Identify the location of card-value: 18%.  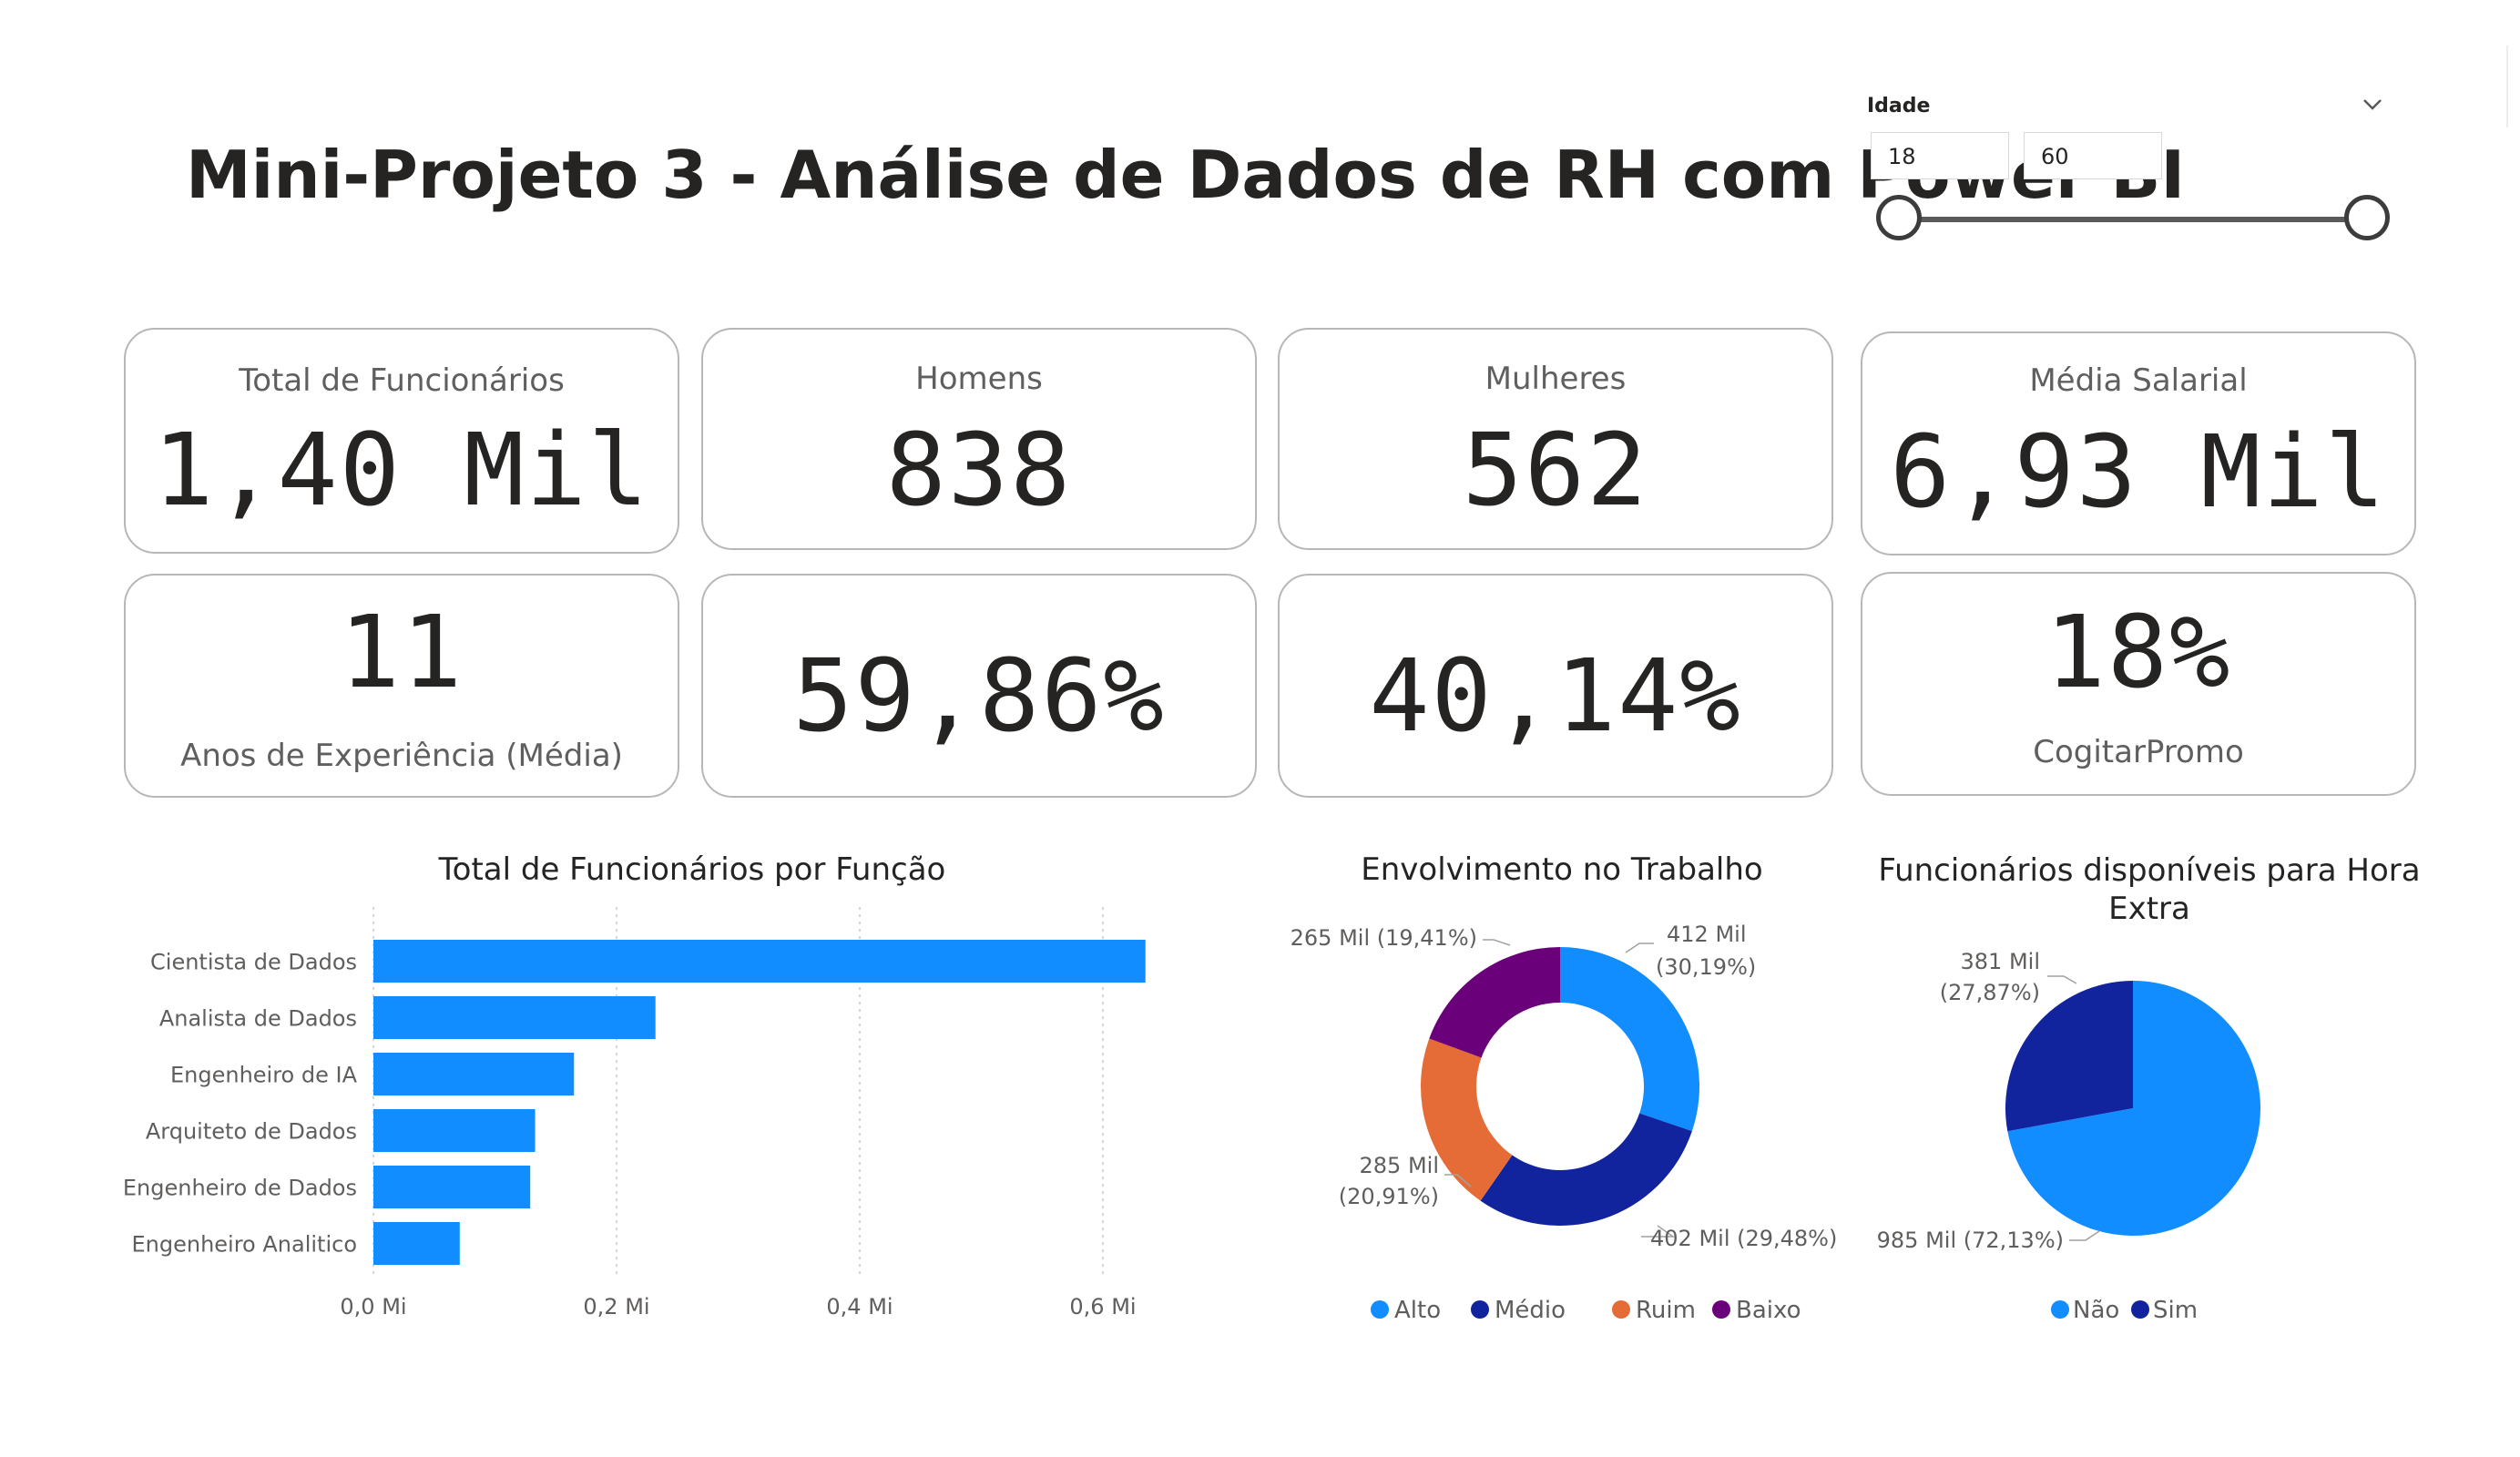
(2138, 652).